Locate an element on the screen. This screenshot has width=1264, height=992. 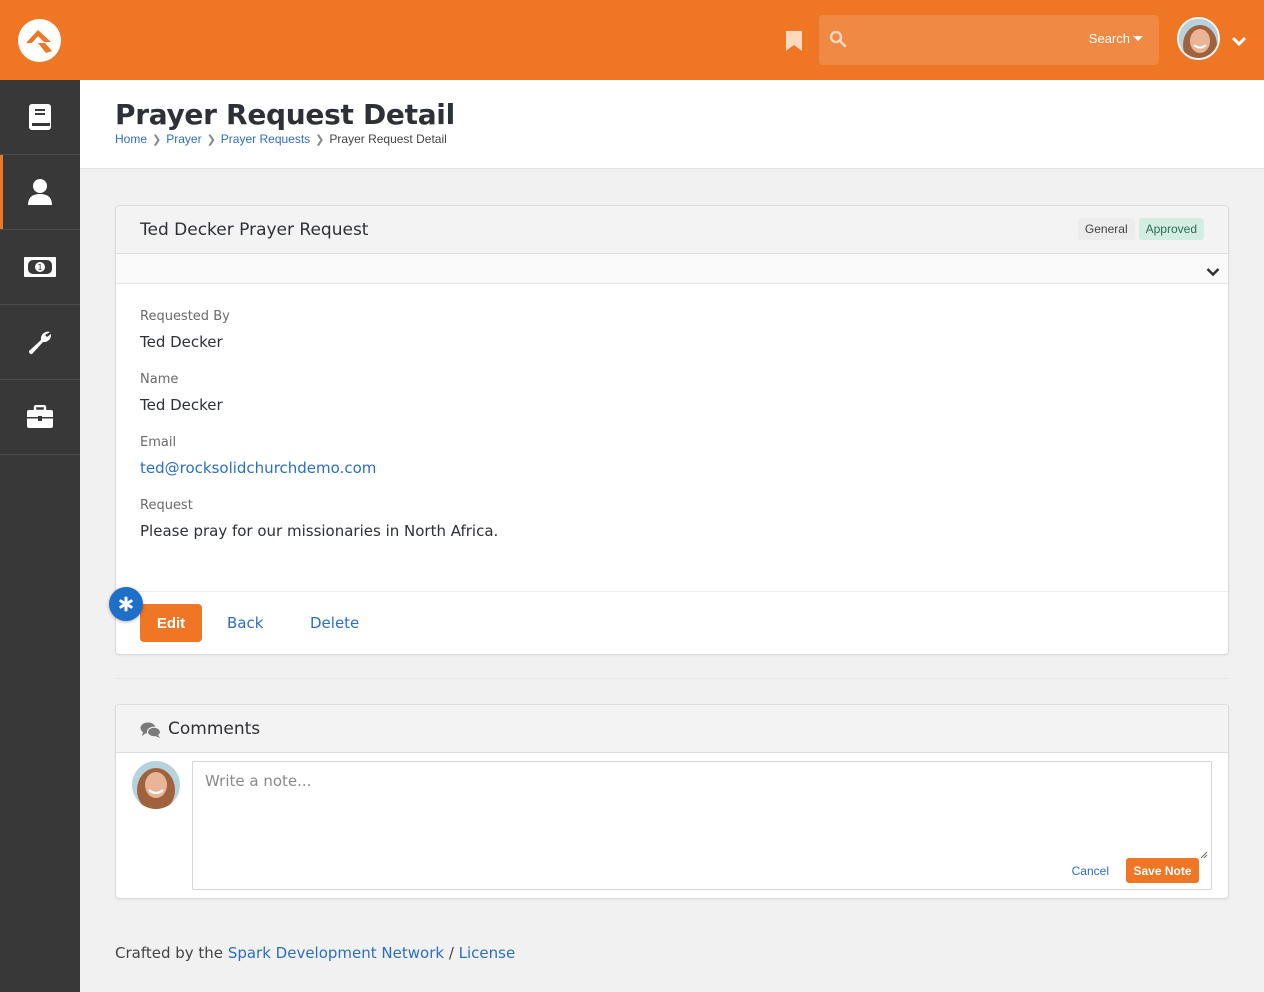
rock-logo-icon is located at coordinates (39, 40).